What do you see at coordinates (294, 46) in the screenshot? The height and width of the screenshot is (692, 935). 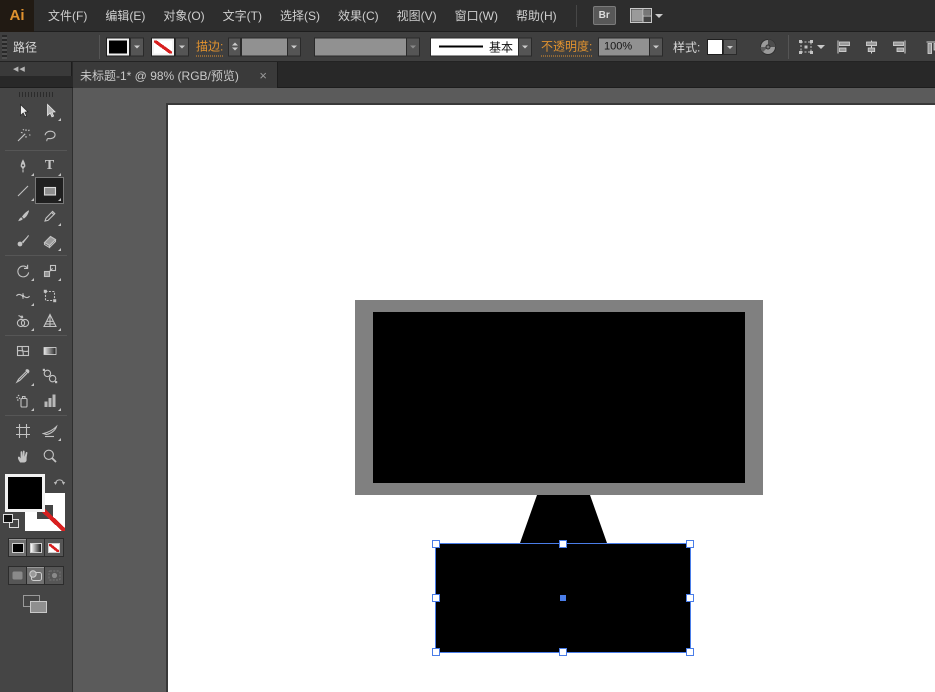 I see `stroke-weight-dropdown` at bounding box center [294, 46].